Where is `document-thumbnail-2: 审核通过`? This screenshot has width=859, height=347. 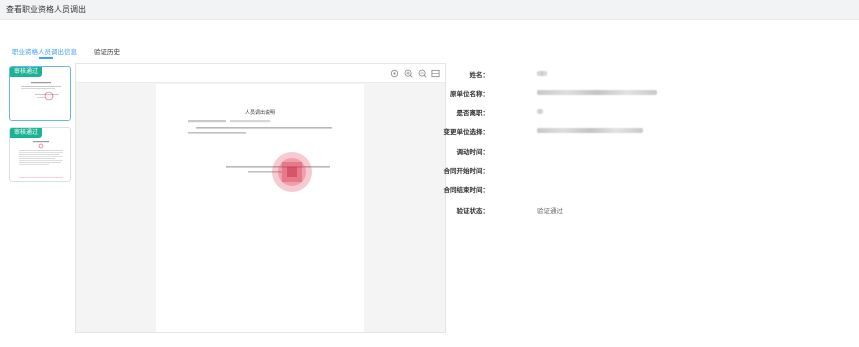 document-thumbnail-2: 审核通过 is located at coordinates (40, 154).